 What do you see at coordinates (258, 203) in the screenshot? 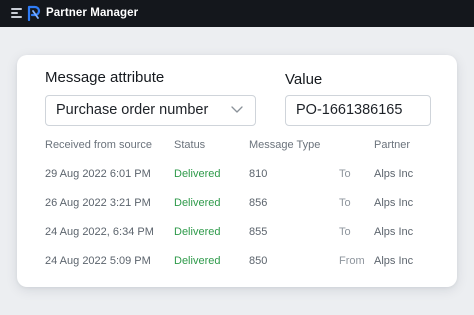
I see `message-type: 856` at bounding box center [258, 203].